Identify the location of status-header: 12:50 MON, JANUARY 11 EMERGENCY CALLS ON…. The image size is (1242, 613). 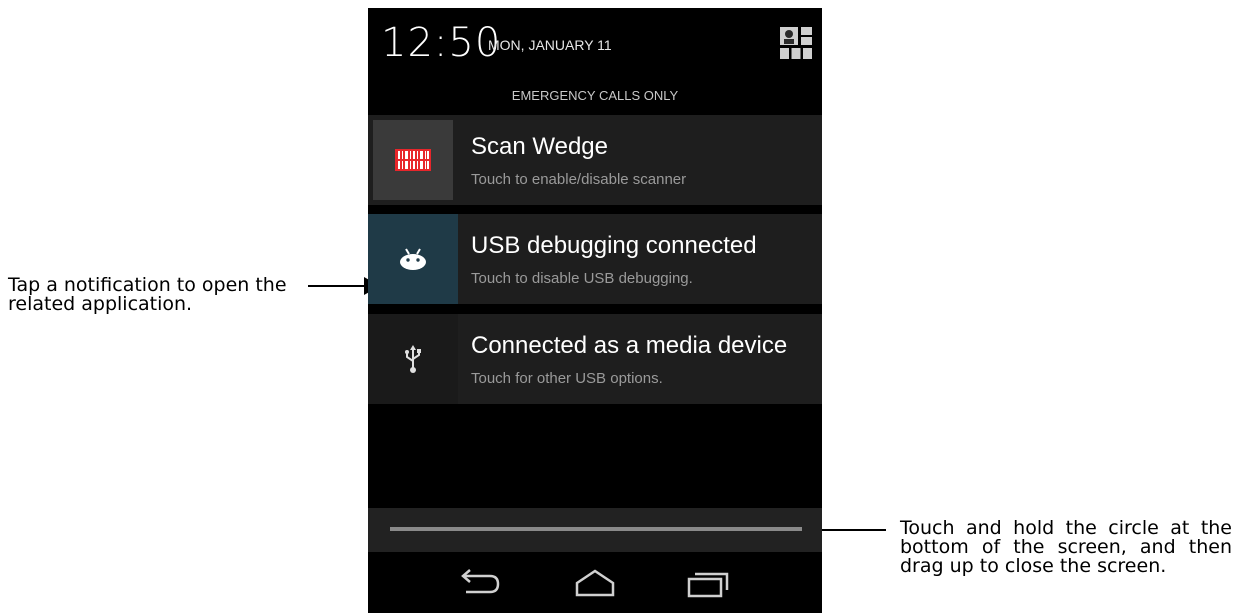
(595, 61).